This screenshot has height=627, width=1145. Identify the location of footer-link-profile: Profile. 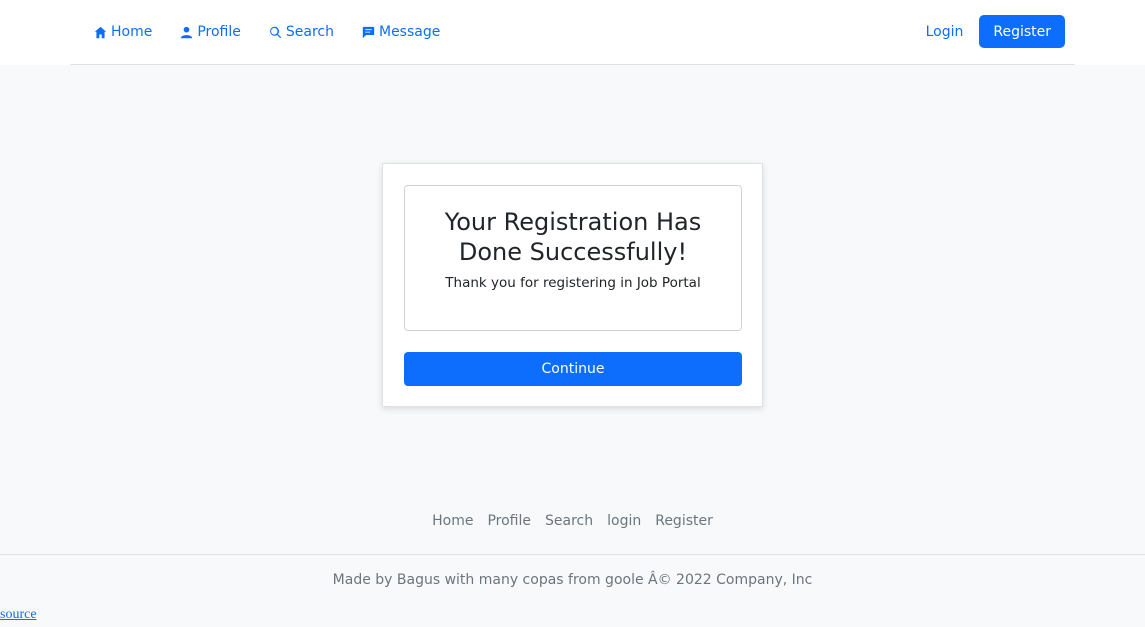
(509, 524).